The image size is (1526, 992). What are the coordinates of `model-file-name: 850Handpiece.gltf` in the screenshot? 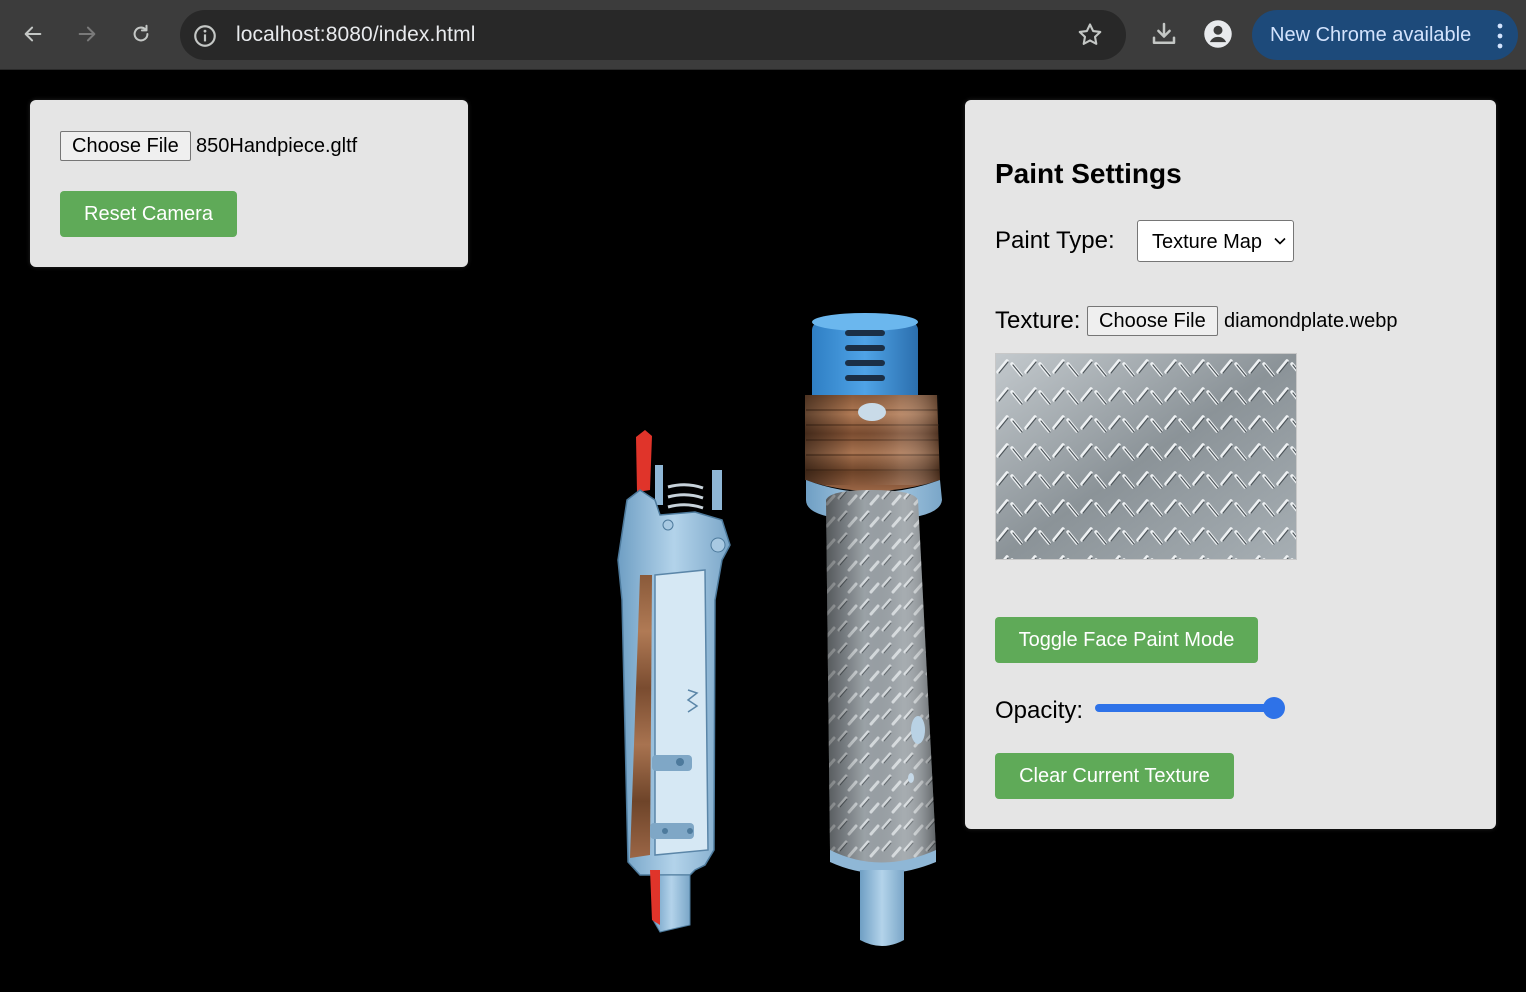 It's located at (277, 146).